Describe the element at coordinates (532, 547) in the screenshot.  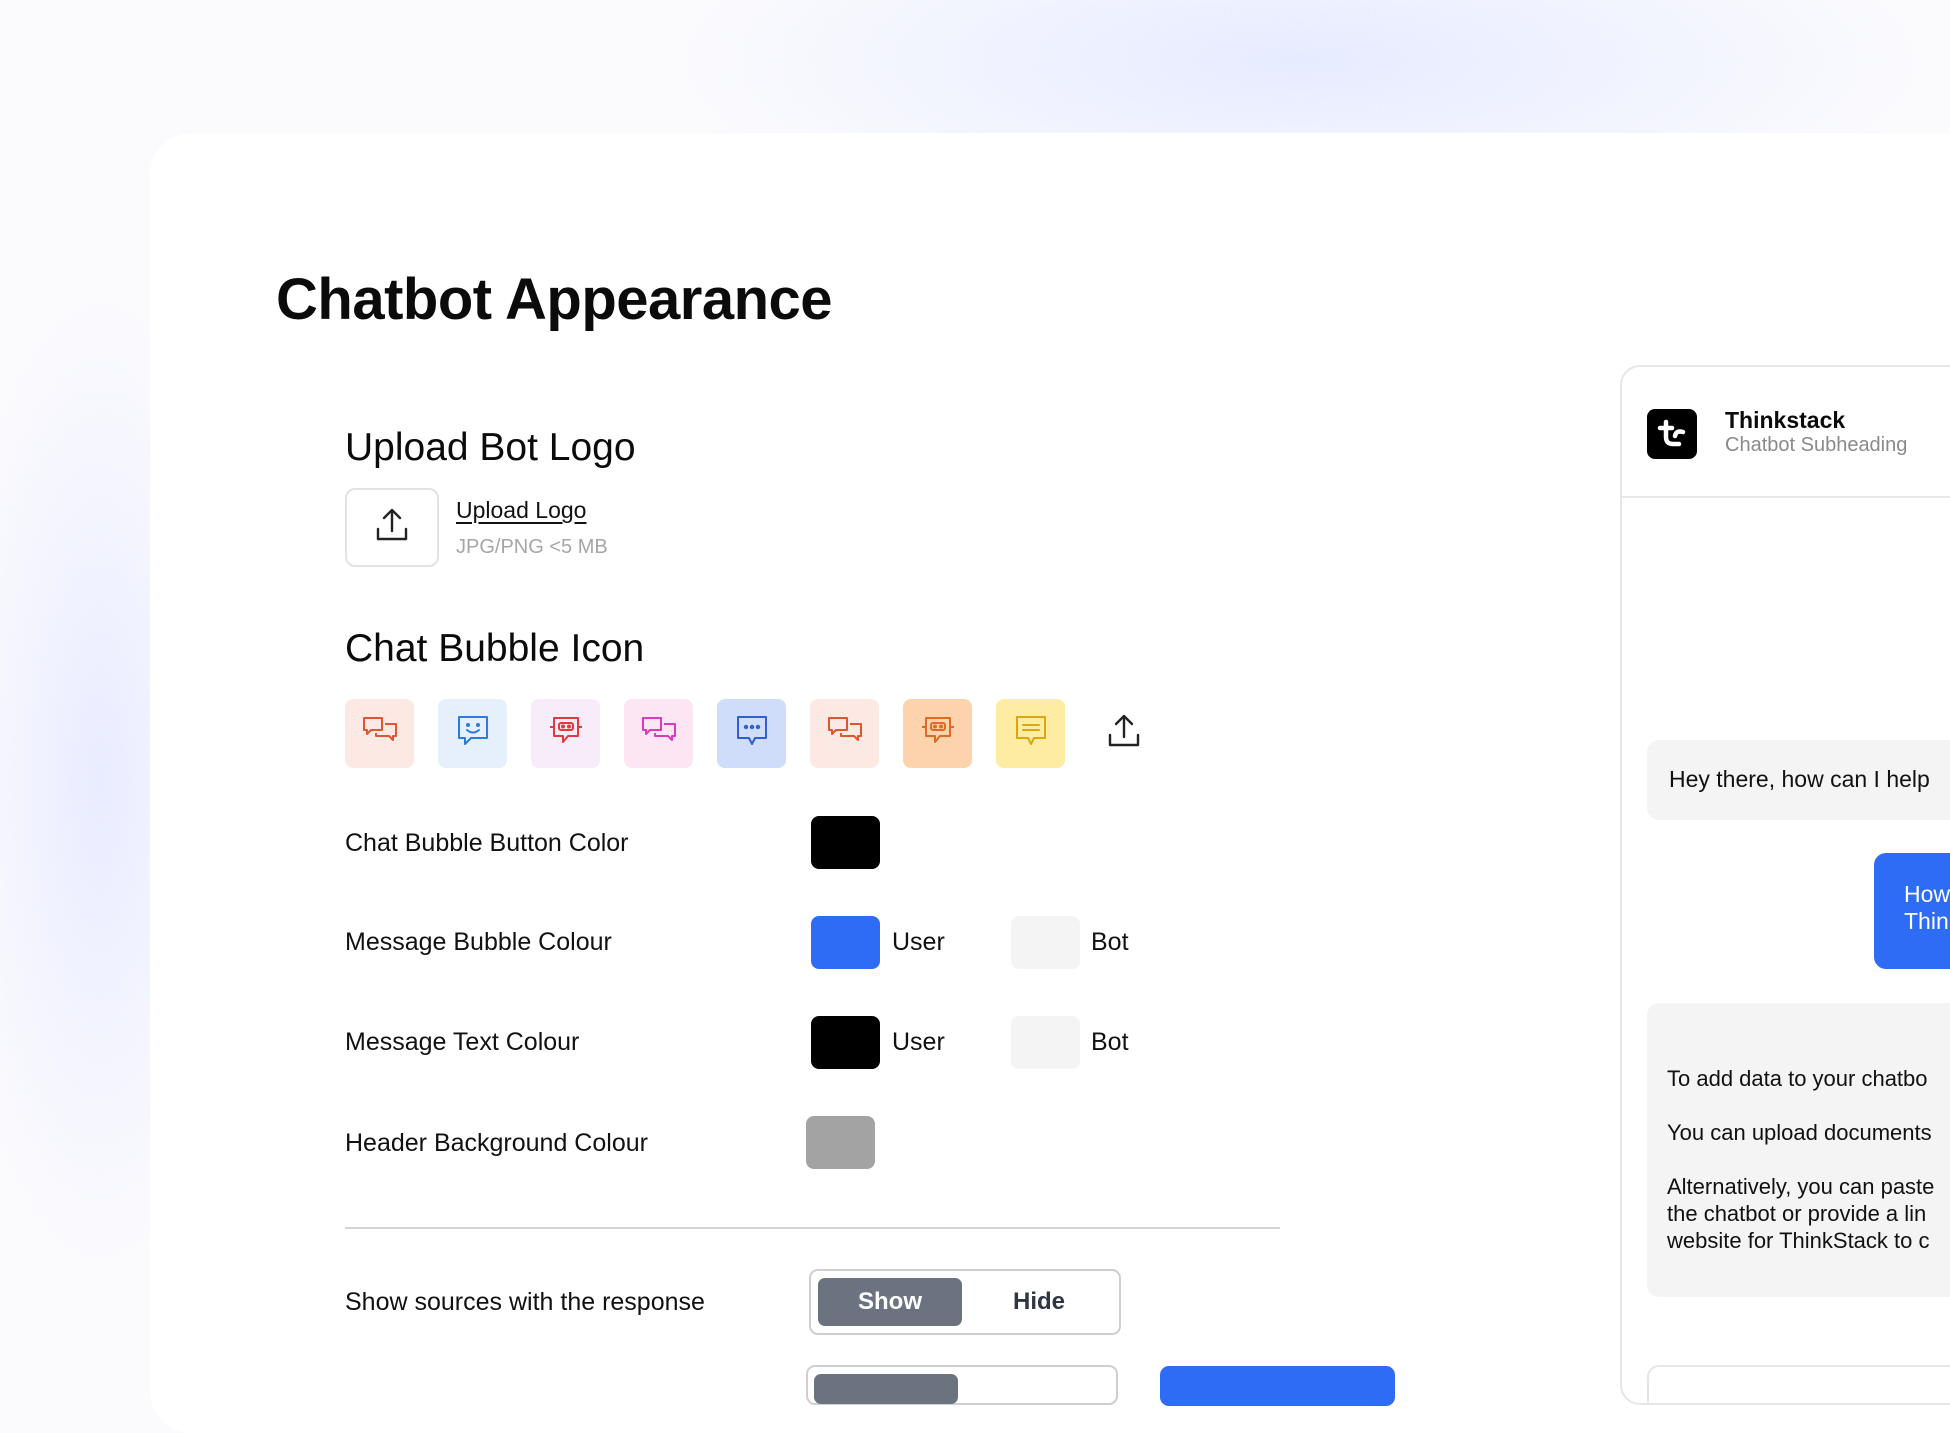
I see `upload-logo-hint: JPG/PNG <5 MB` at that location.